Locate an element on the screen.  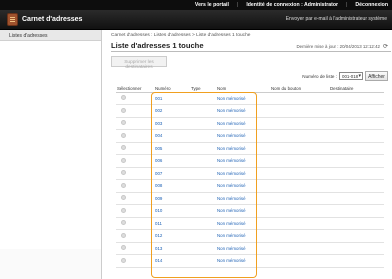
table-row: 002 Non mémorisé is located at coordinates (250, 111).